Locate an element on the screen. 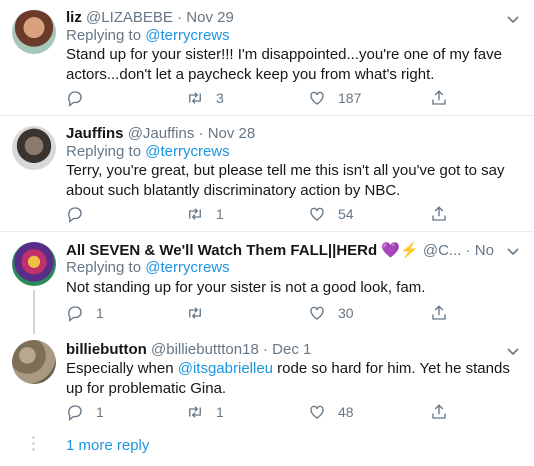  like-button: 54 is located at coordinates (331, 214).